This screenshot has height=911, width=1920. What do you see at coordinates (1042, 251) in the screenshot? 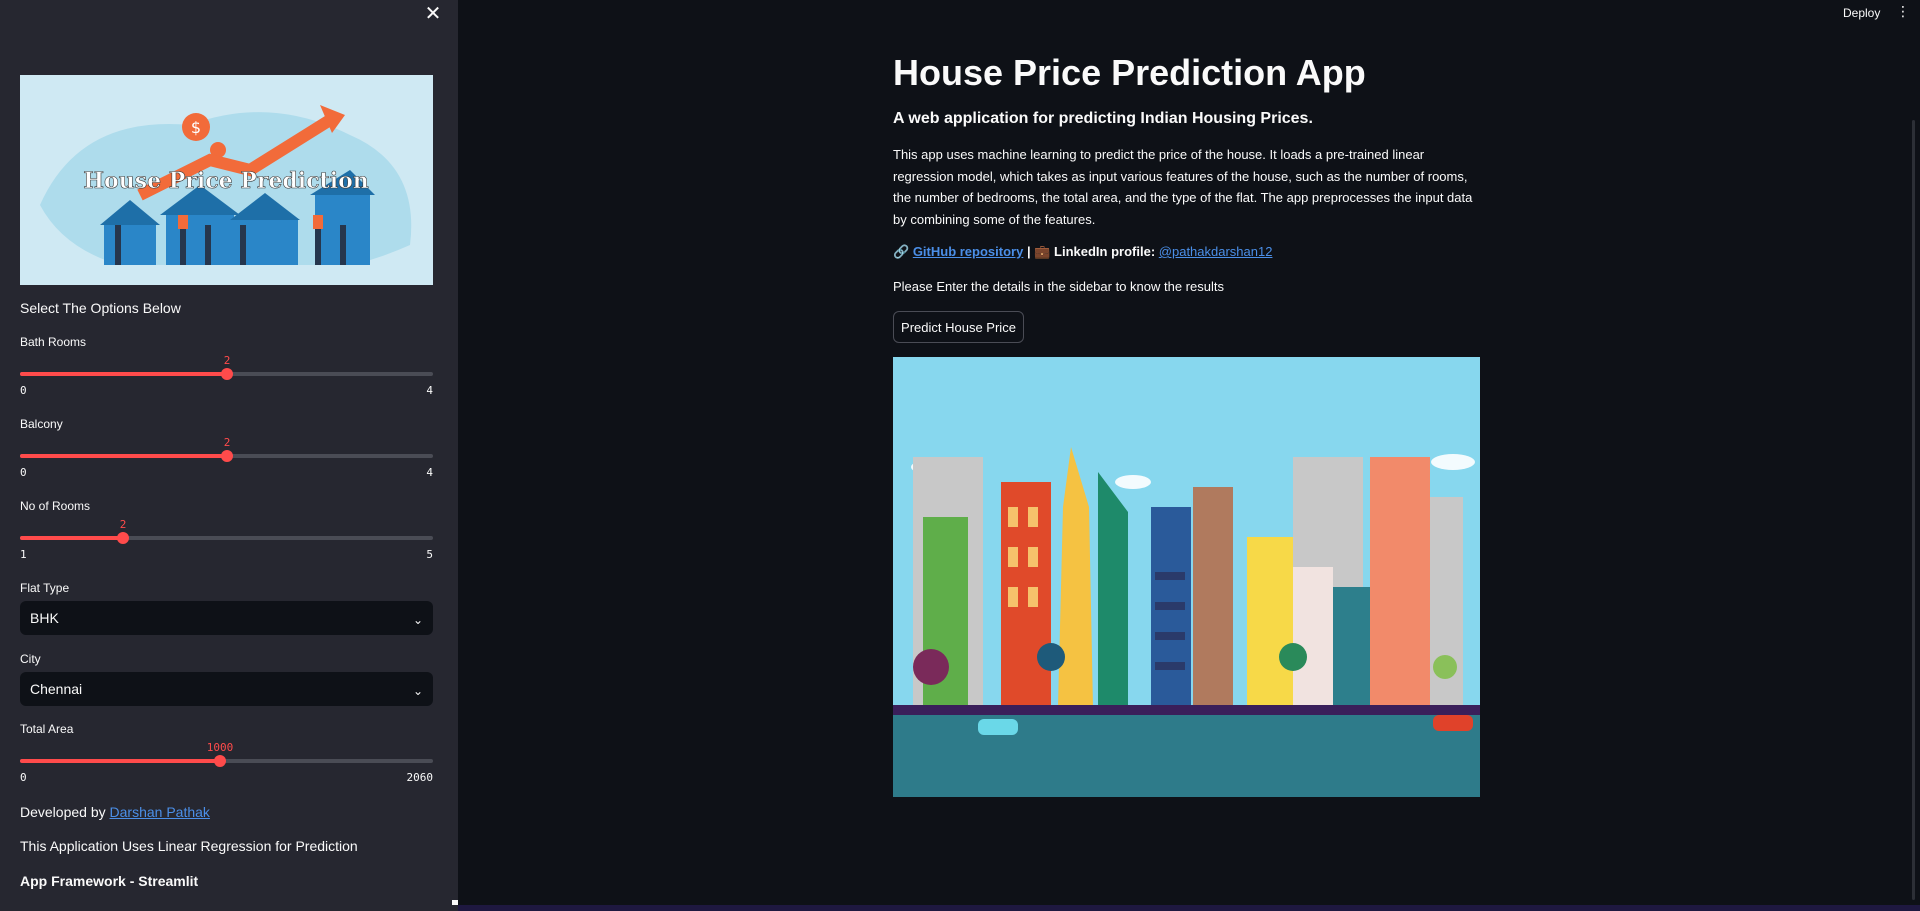
I see `briefcase-icon: 💼` at bounding box center [1042, 251].